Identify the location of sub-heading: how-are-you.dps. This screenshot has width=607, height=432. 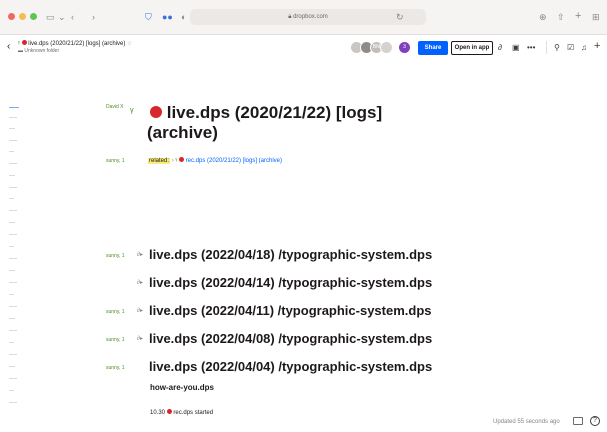
(182, 387).